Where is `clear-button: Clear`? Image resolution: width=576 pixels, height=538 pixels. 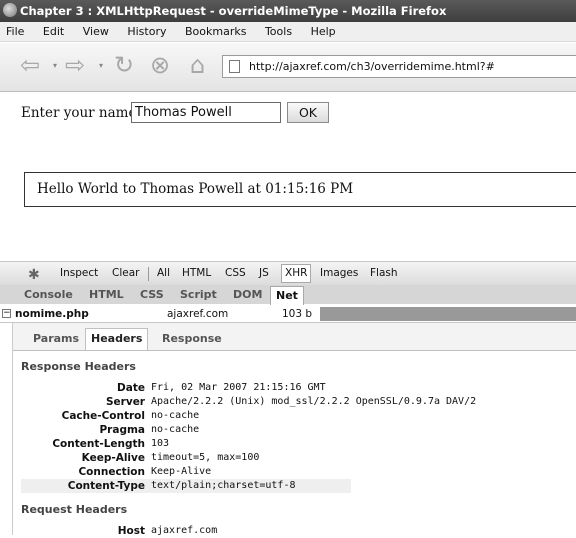
clear-button: Clear is located at coordinates (125, 273).